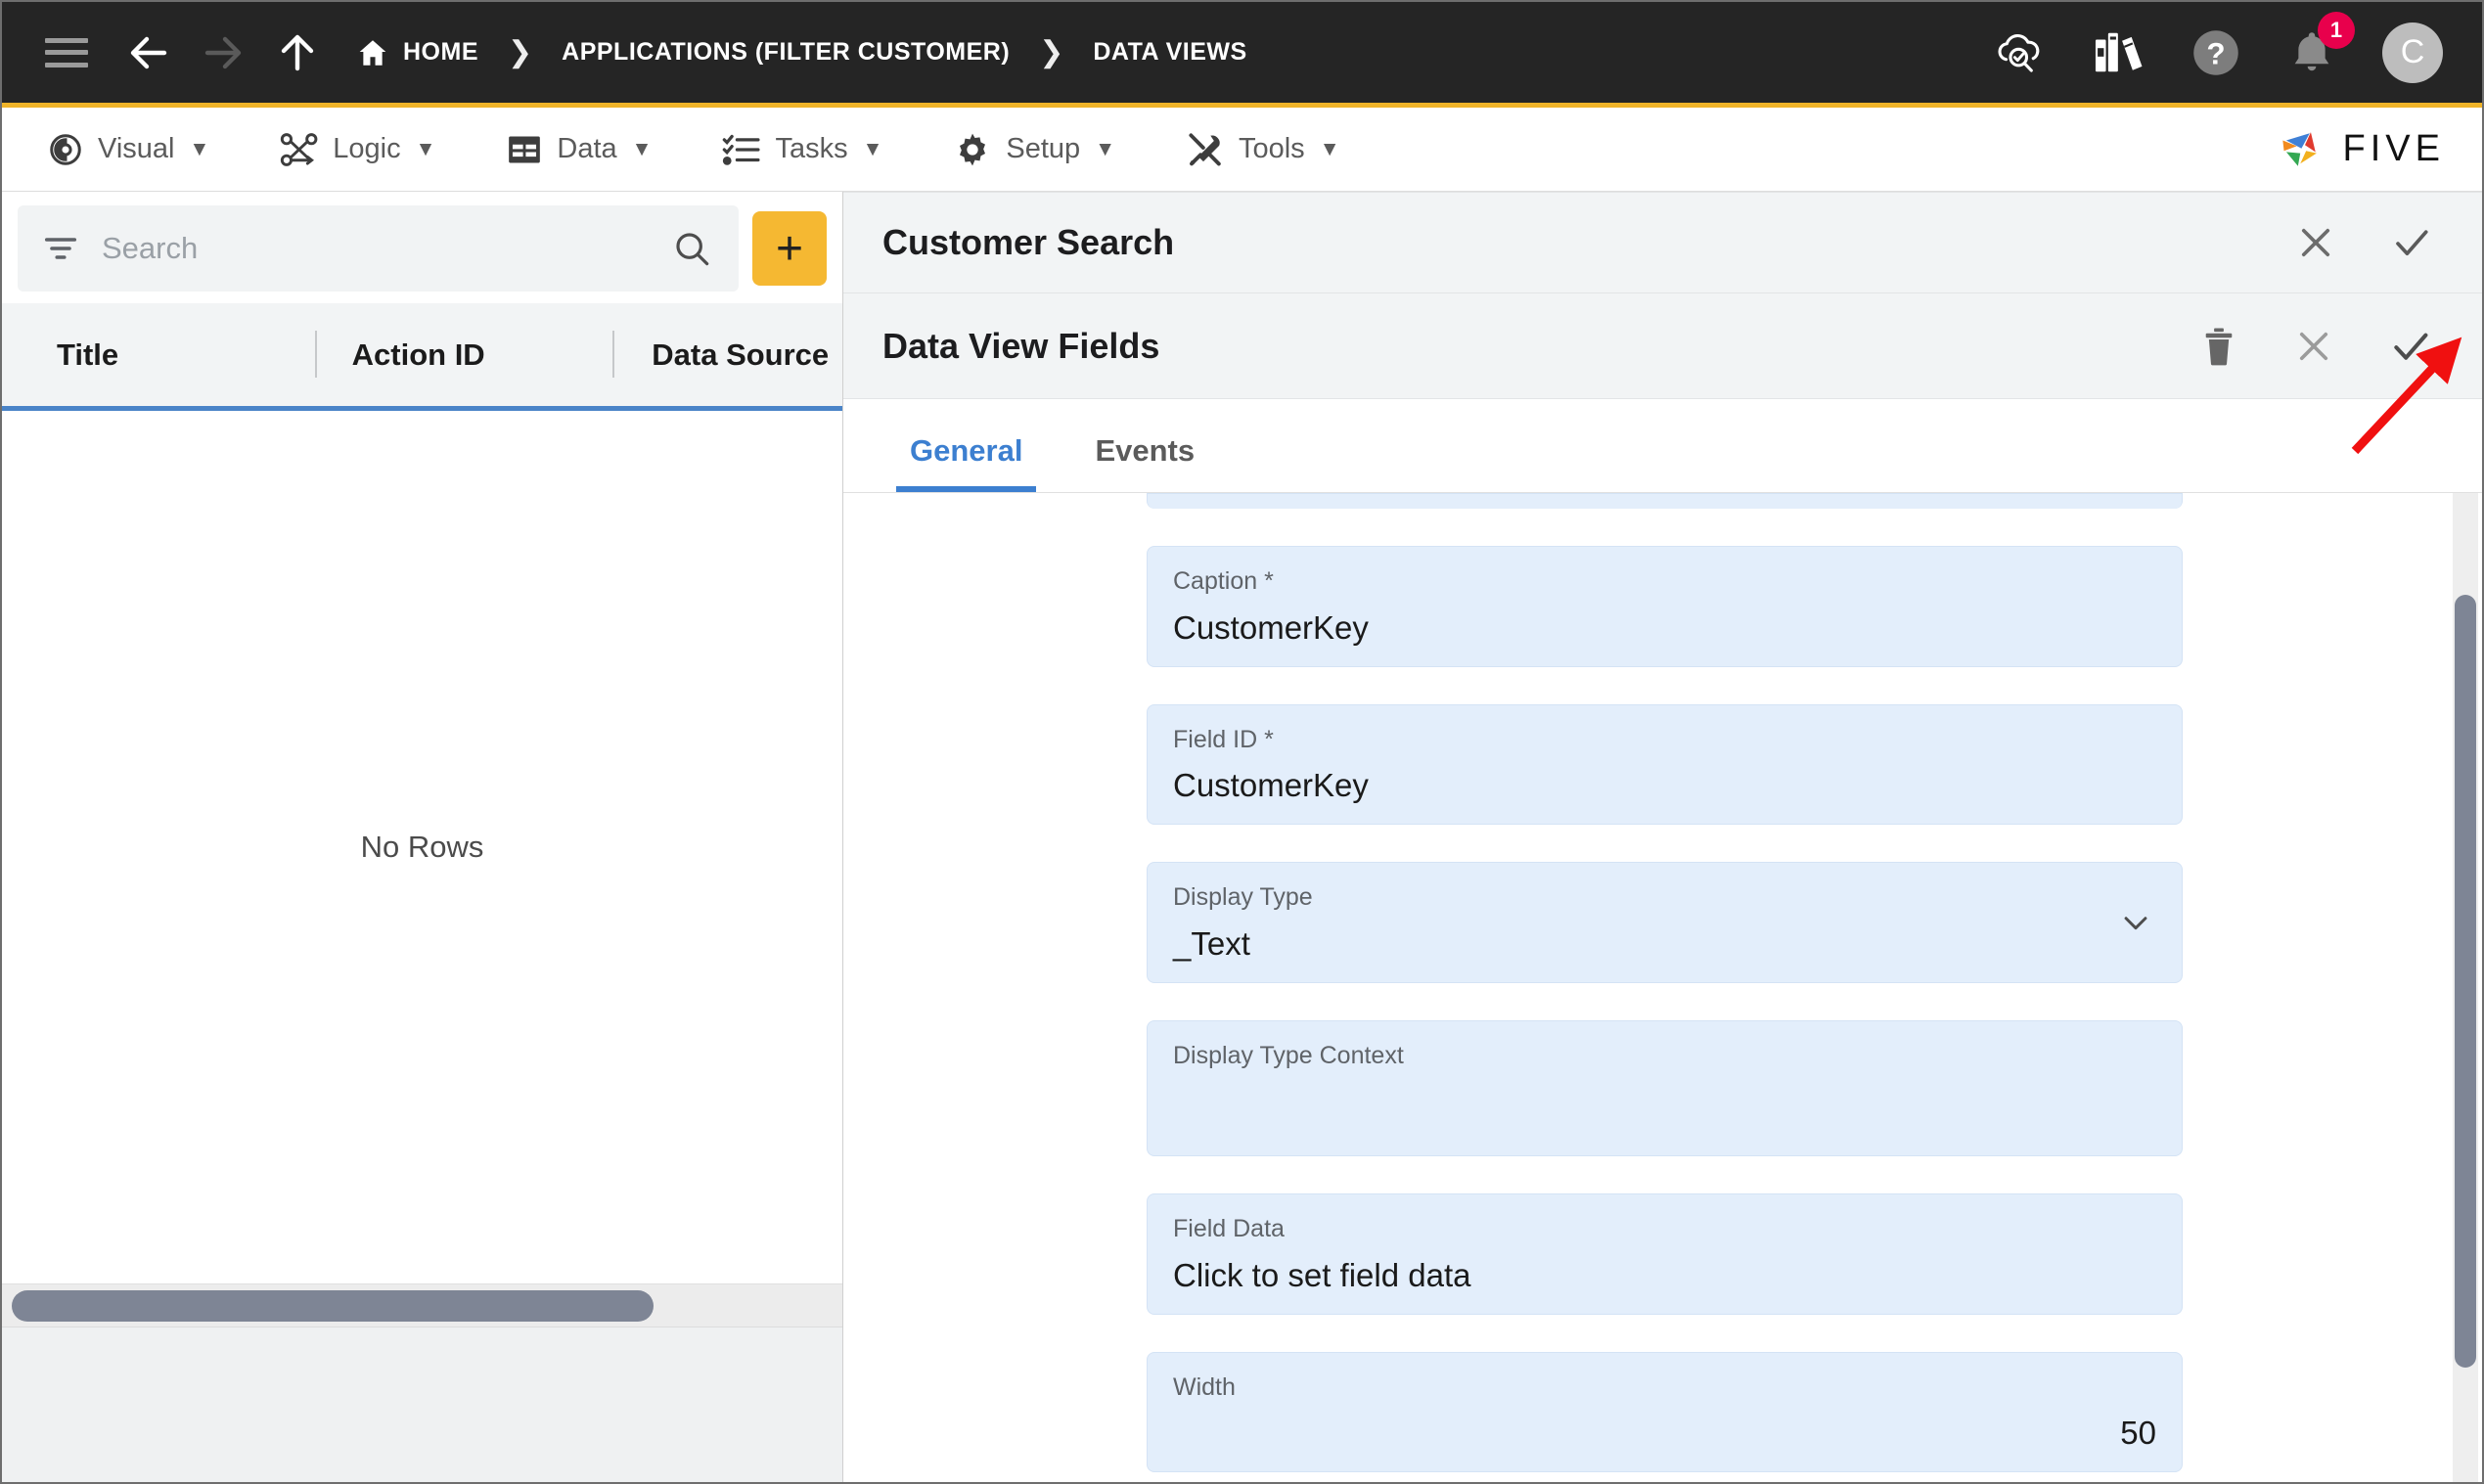 The height and width of the screenshot is (1484, 2484). I want to click on field-field-data: Field Data Click to set field data, so click(1665, 1254).